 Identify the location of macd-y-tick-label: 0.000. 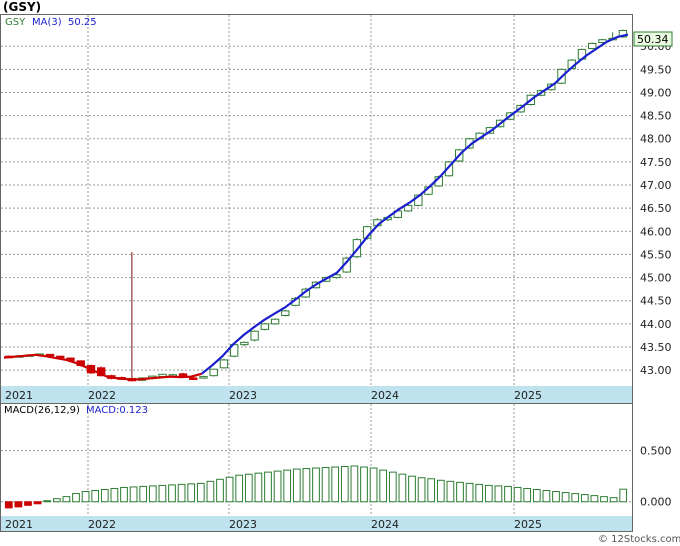
(656, 502).